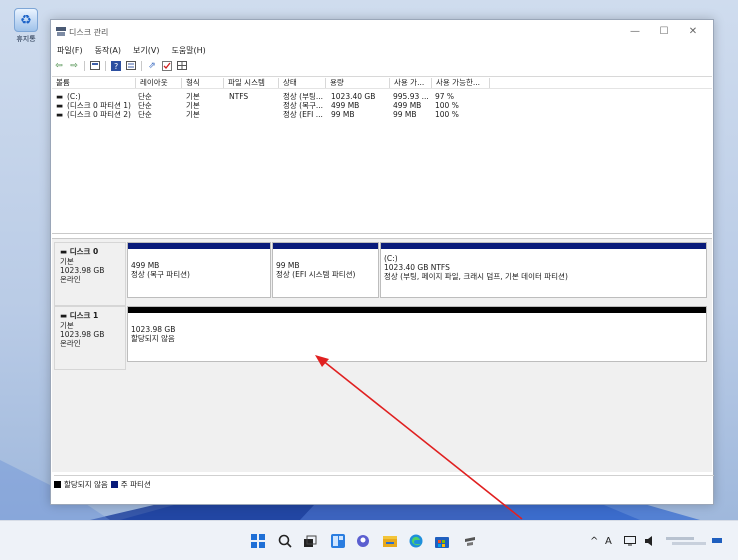 The width and height of the screenshot is (738, 560). What do you see at coordinates (325, 270) in the screenshot?
I see `partition-efi: 99 MB 정상 (EFI 시스템 파티션)` at bounding box center [325, 270].